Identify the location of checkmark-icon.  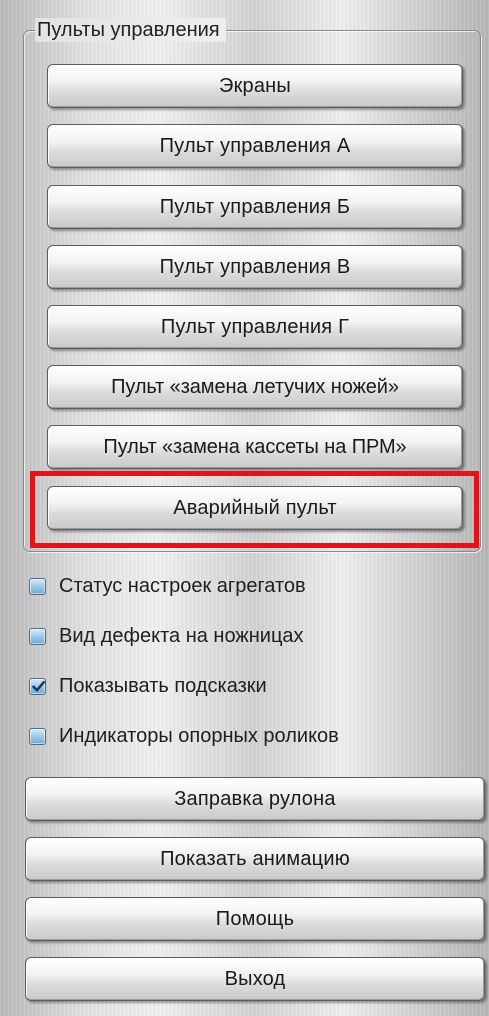
(39, 685).